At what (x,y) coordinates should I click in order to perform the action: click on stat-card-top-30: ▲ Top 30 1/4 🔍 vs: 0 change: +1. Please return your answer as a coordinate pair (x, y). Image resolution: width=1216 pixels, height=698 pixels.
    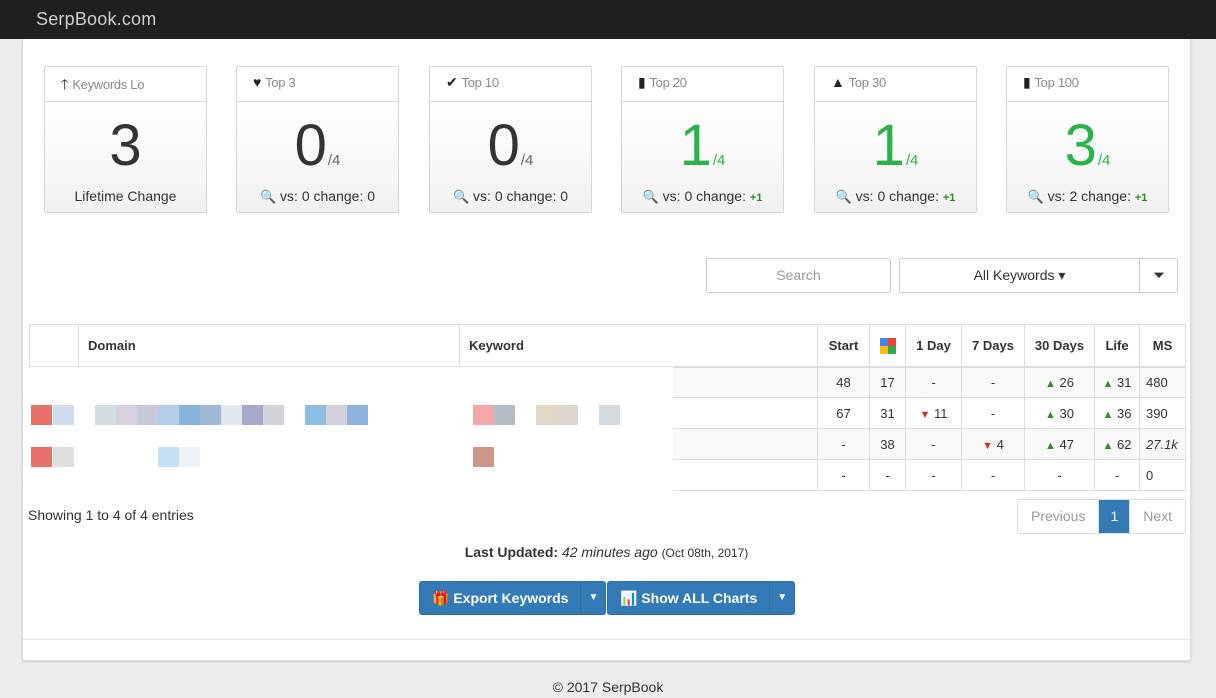
    Looking at the image, I should click on (895, 139).